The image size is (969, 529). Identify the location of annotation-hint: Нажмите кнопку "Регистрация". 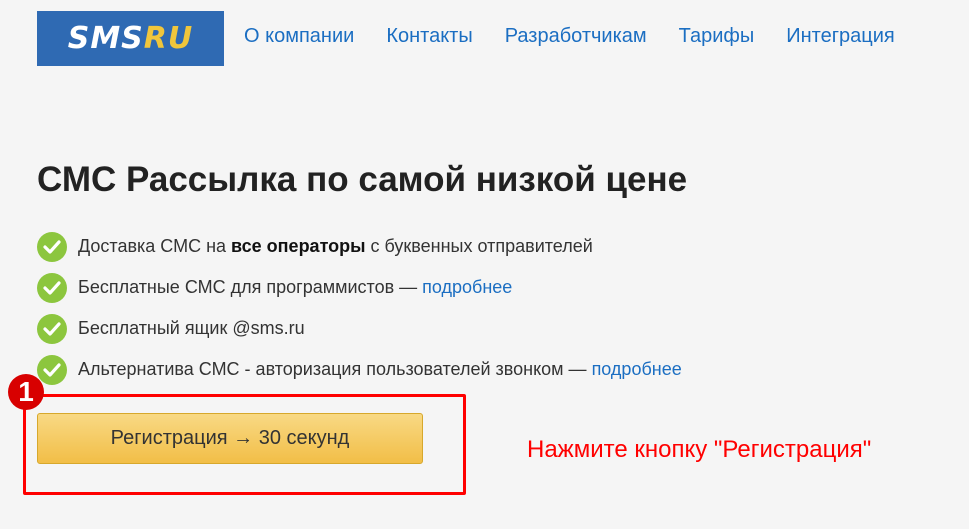
(699, 449).